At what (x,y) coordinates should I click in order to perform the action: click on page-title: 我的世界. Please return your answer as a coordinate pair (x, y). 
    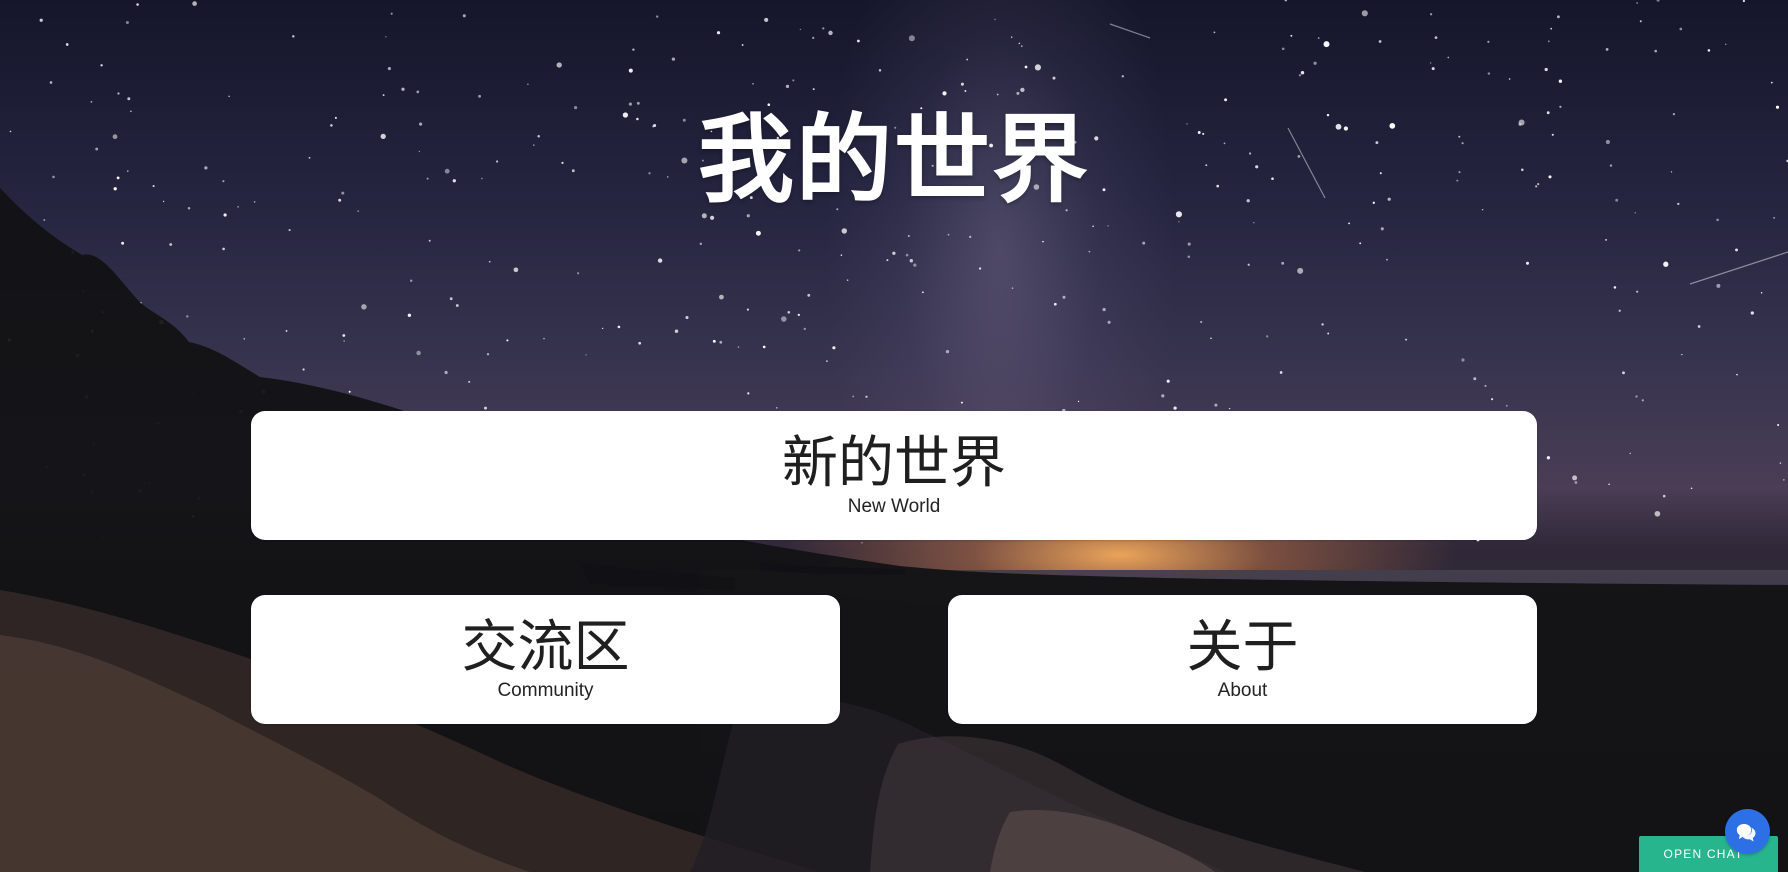
    Looking at the image, I should click on (894, 160).